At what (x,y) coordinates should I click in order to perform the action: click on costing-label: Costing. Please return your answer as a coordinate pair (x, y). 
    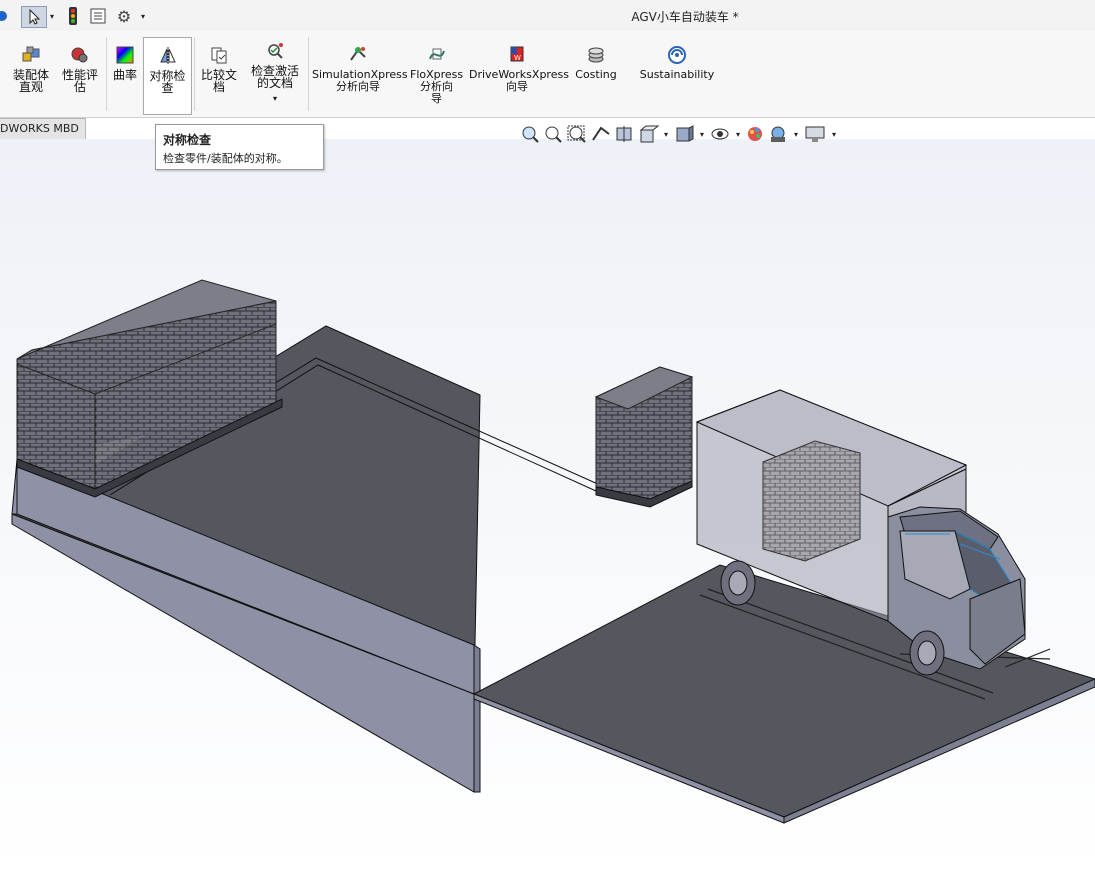
    Looking at the image, I should click on (596, 74).